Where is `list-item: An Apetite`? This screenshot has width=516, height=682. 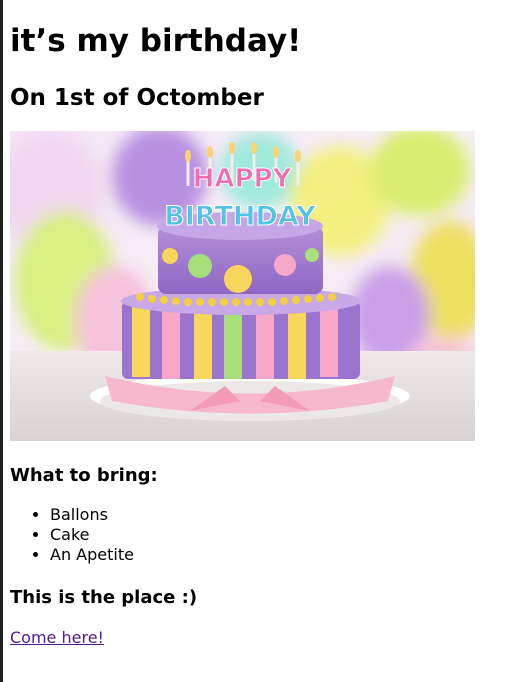
list-item: An Apetite is located at coordinates (92, 555).